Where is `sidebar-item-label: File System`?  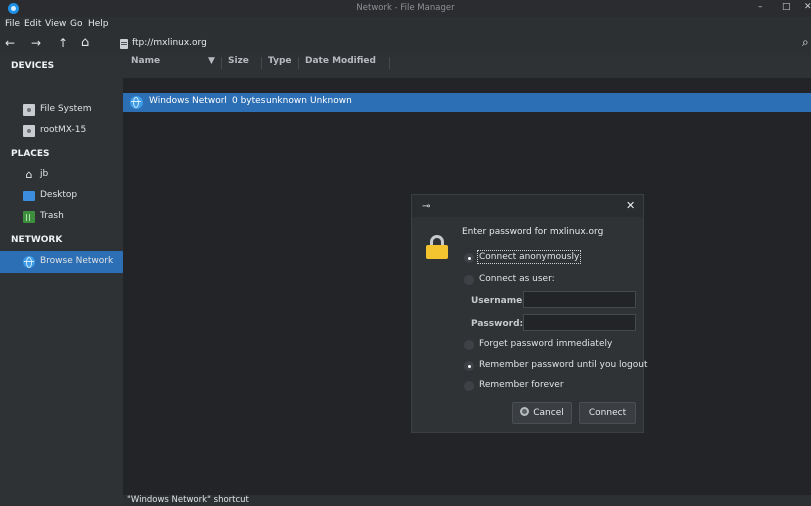 sidebar-item-label: File System is located at coordinates (66, 109).